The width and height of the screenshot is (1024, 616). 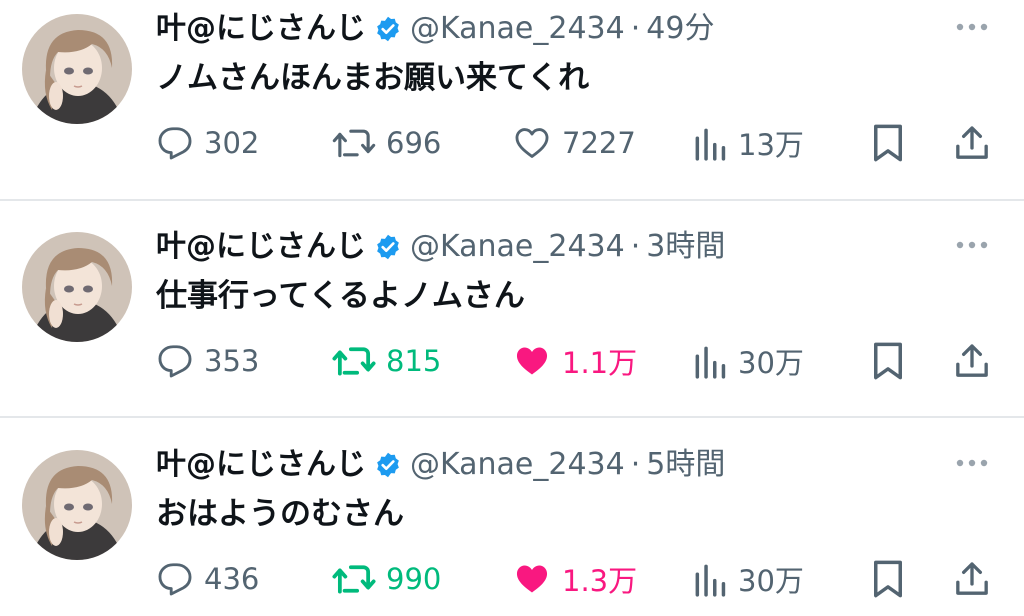 What do you see at coordinates (680, 29) in the screenshot?
I see `timestamp: 49分` at bounding box center [680, 29].